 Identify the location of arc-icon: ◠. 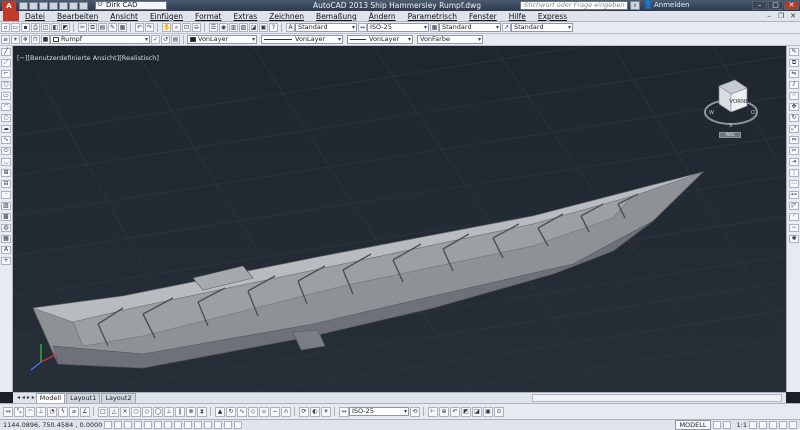
(6, 107).